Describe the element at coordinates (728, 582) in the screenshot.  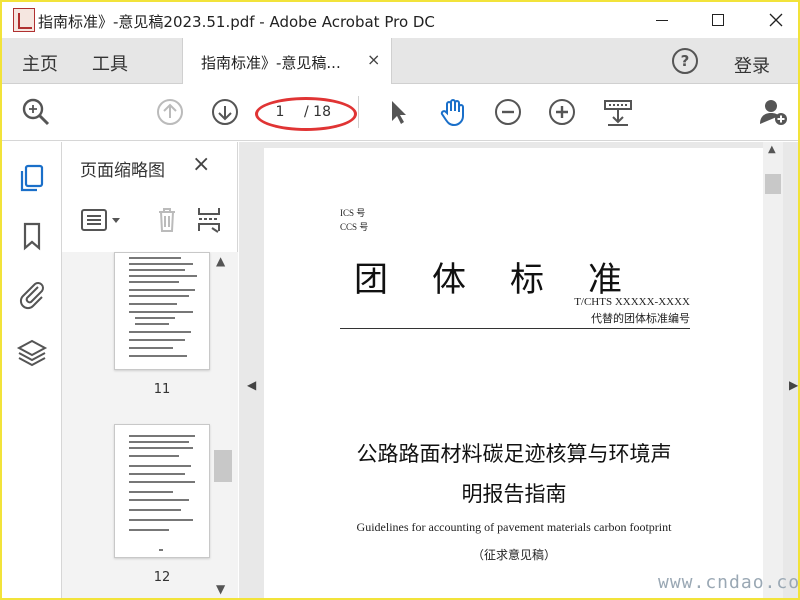
I see `watermark: www.cndao.com` at that location.